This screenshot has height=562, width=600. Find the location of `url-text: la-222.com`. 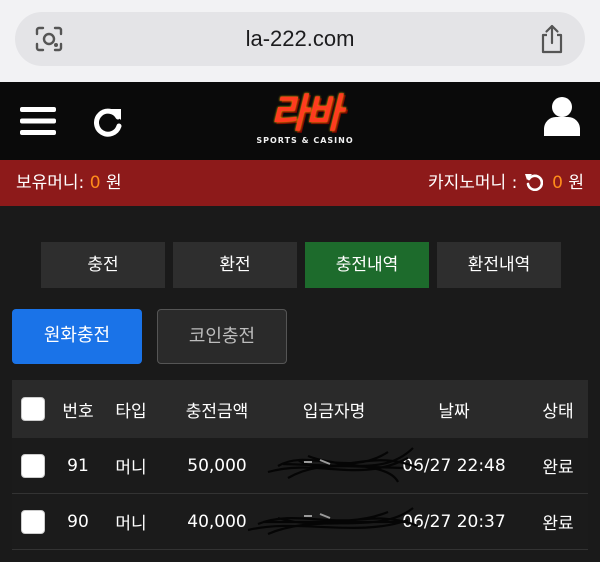

url-text: la-222.com is located at coordinates (300, 38).